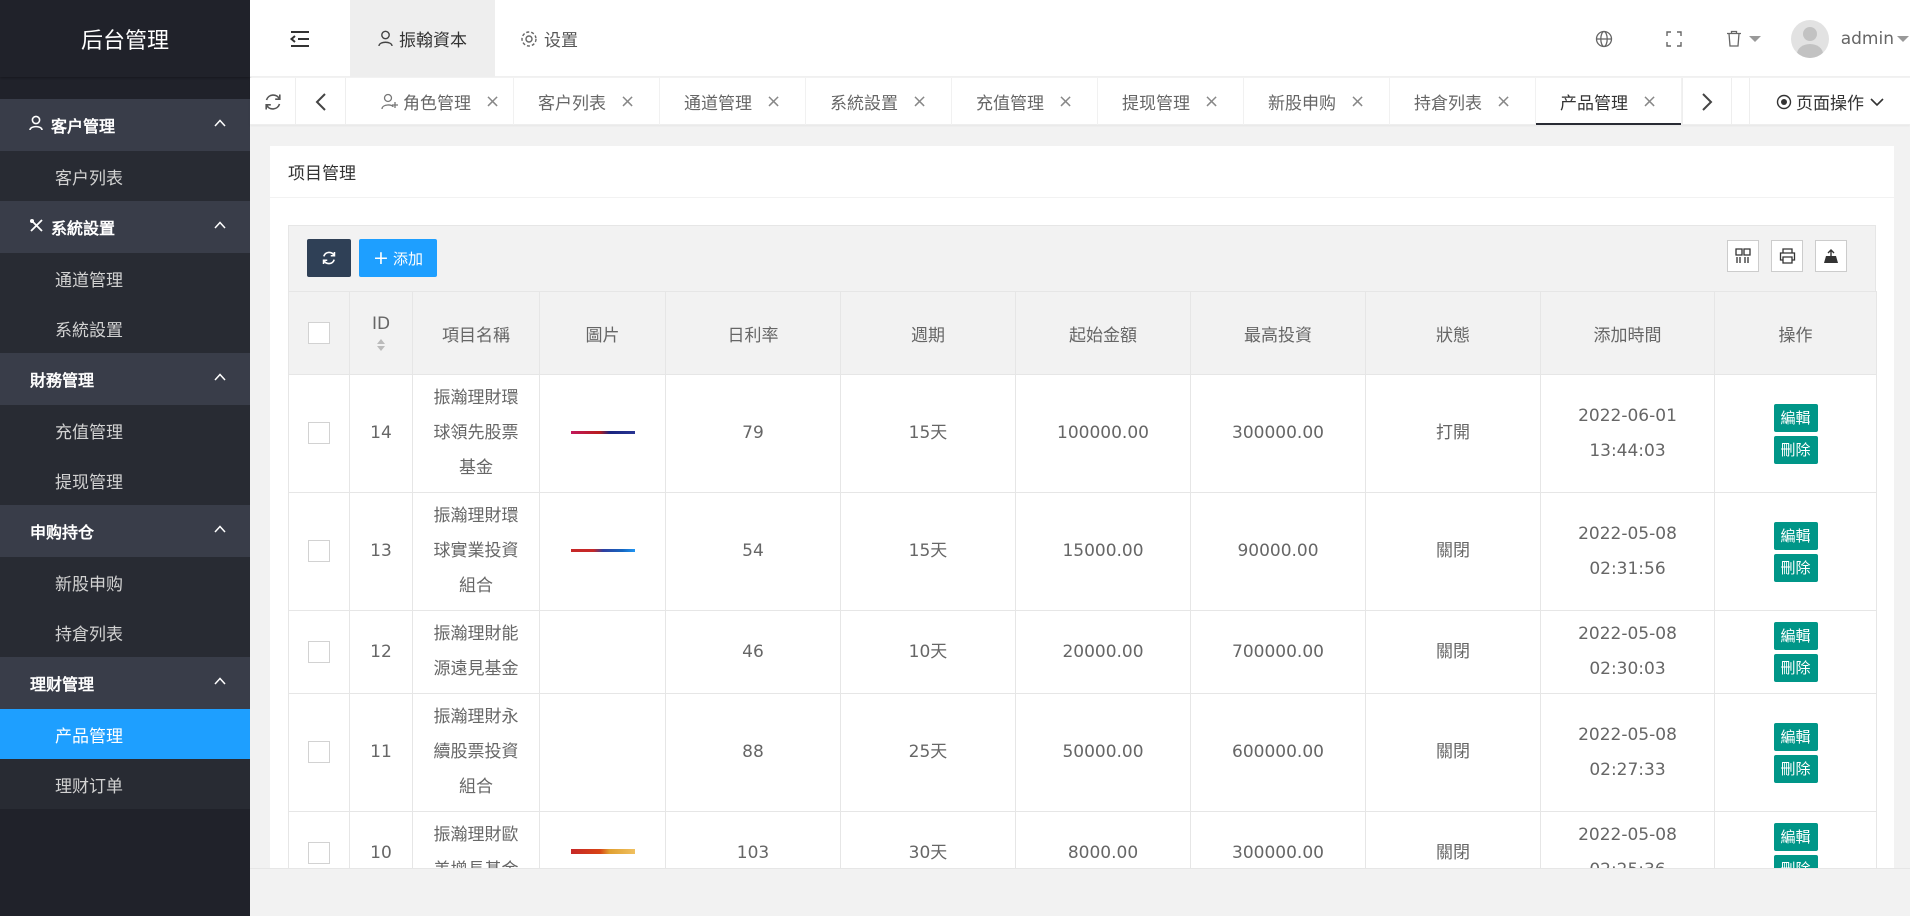 Image resolution: width=1910 pixels, height=916 pixels. I want to click on tab-label: 新股申购, so click(1301, 104).